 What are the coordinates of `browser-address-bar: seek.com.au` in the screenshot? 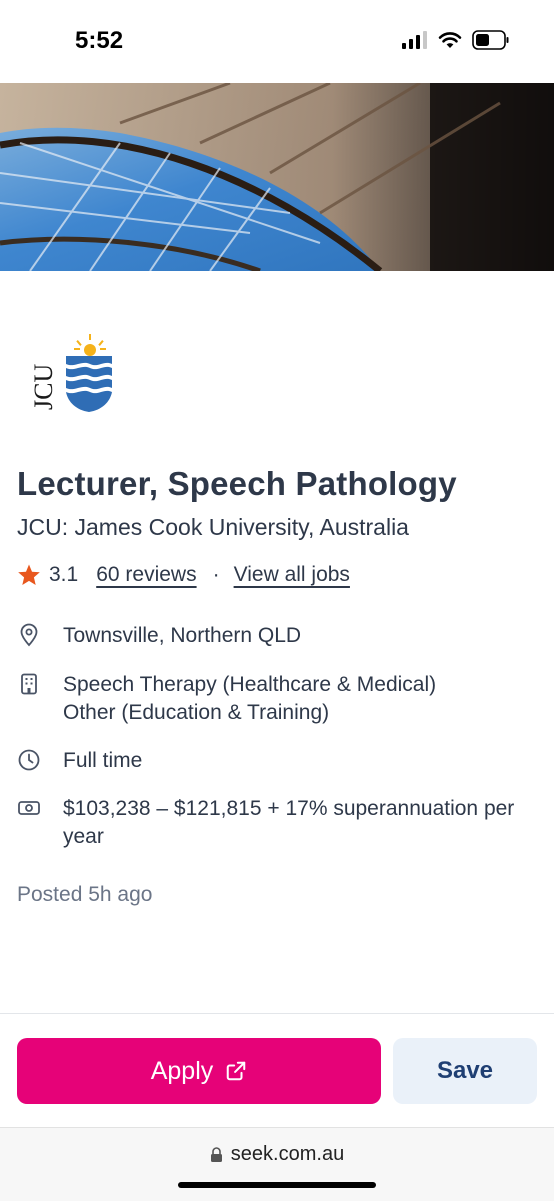 It's located at (277, 1164).